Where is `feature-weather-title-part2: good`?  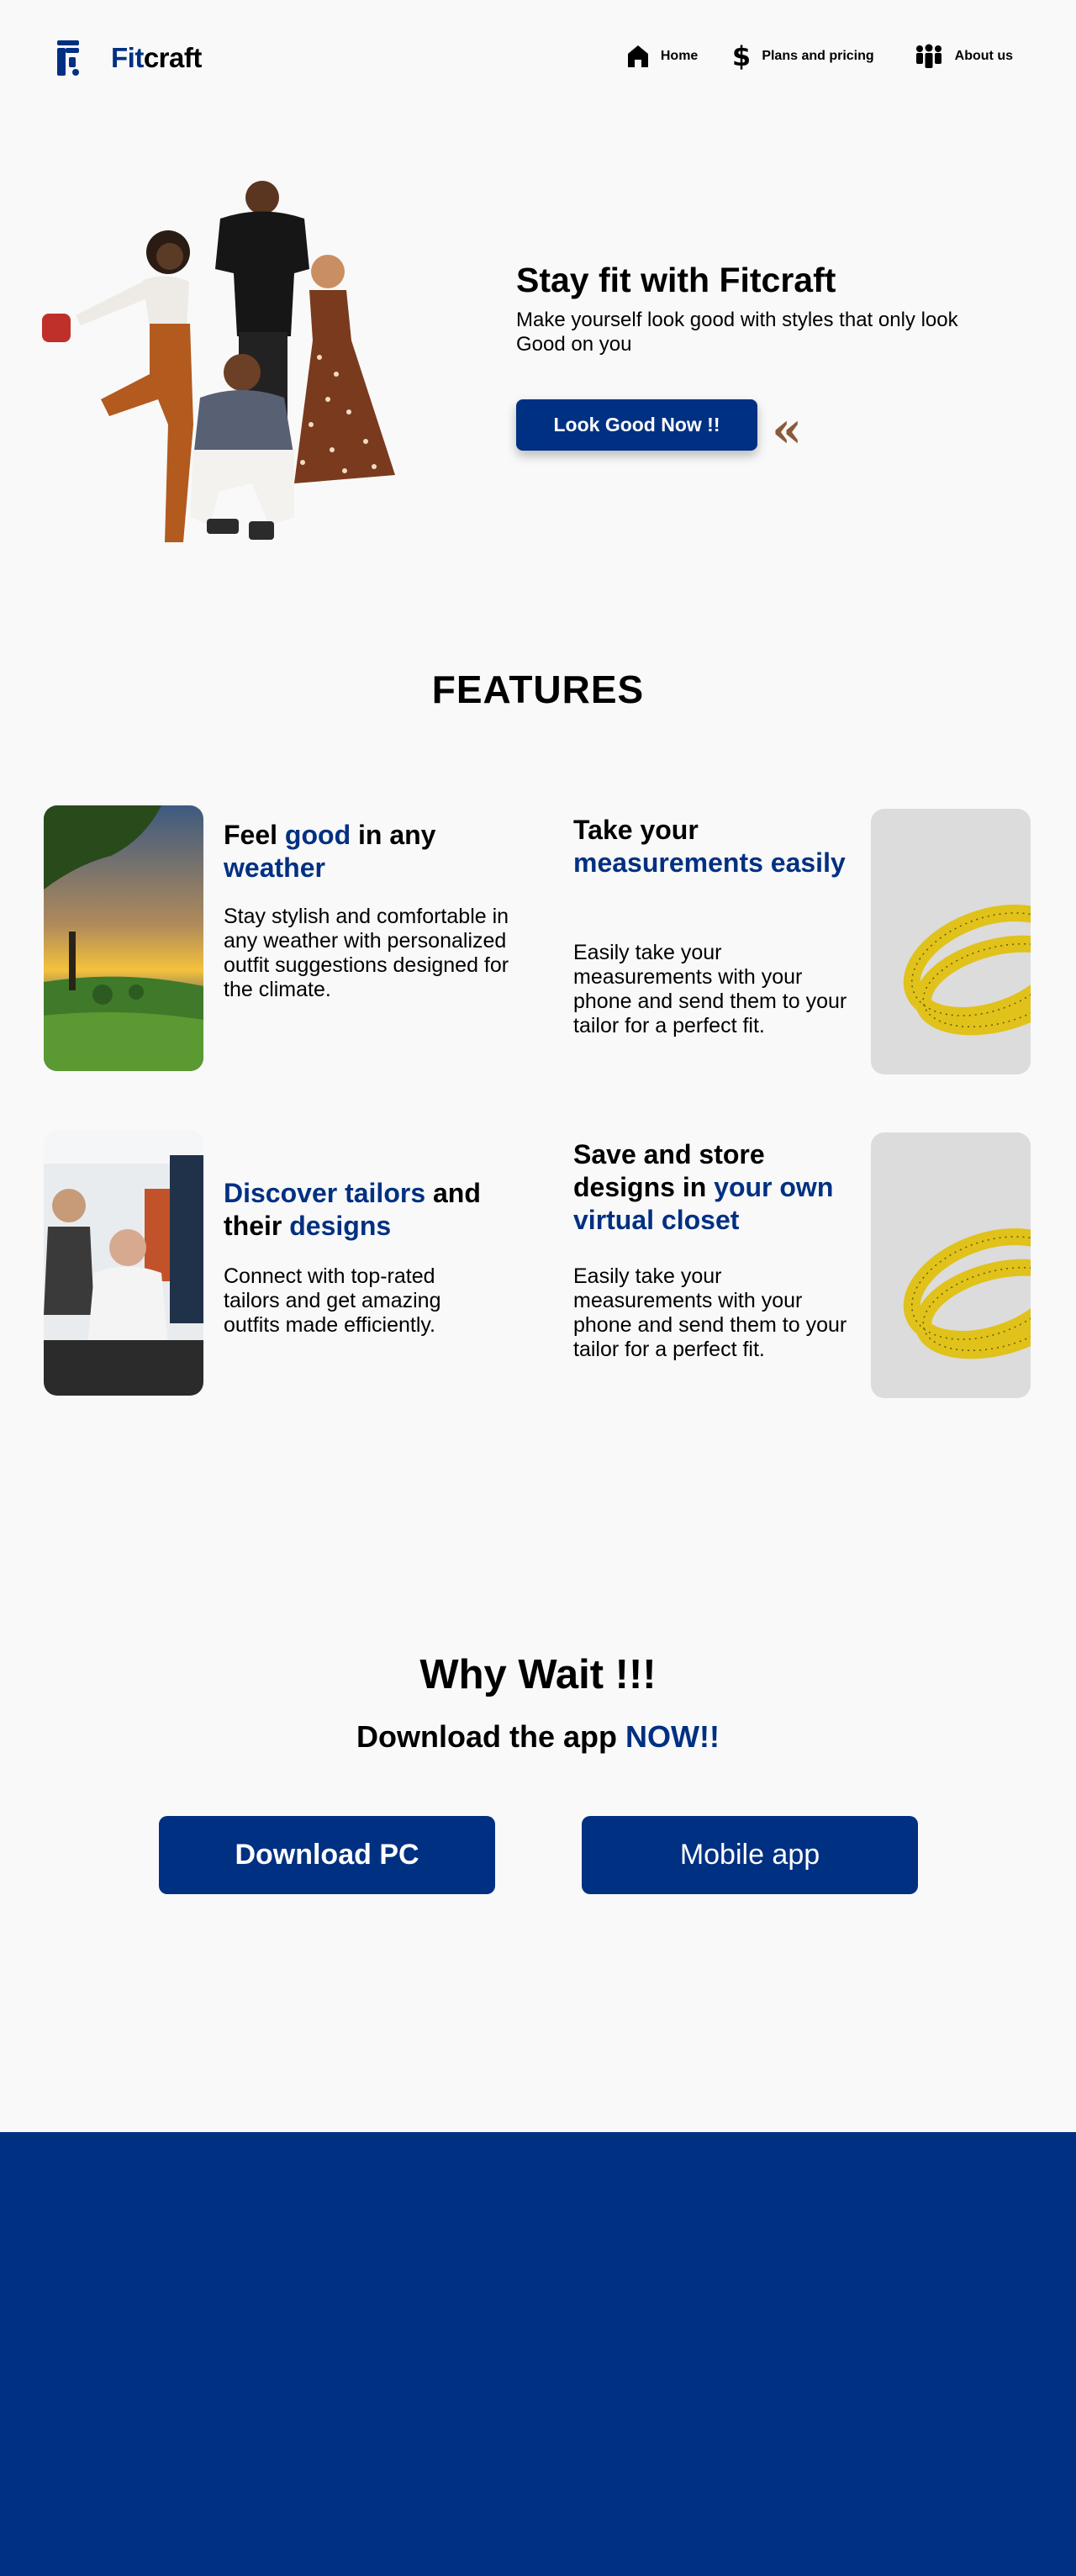
feature-weather-title-part2: good is located at coordinates (317, 835).